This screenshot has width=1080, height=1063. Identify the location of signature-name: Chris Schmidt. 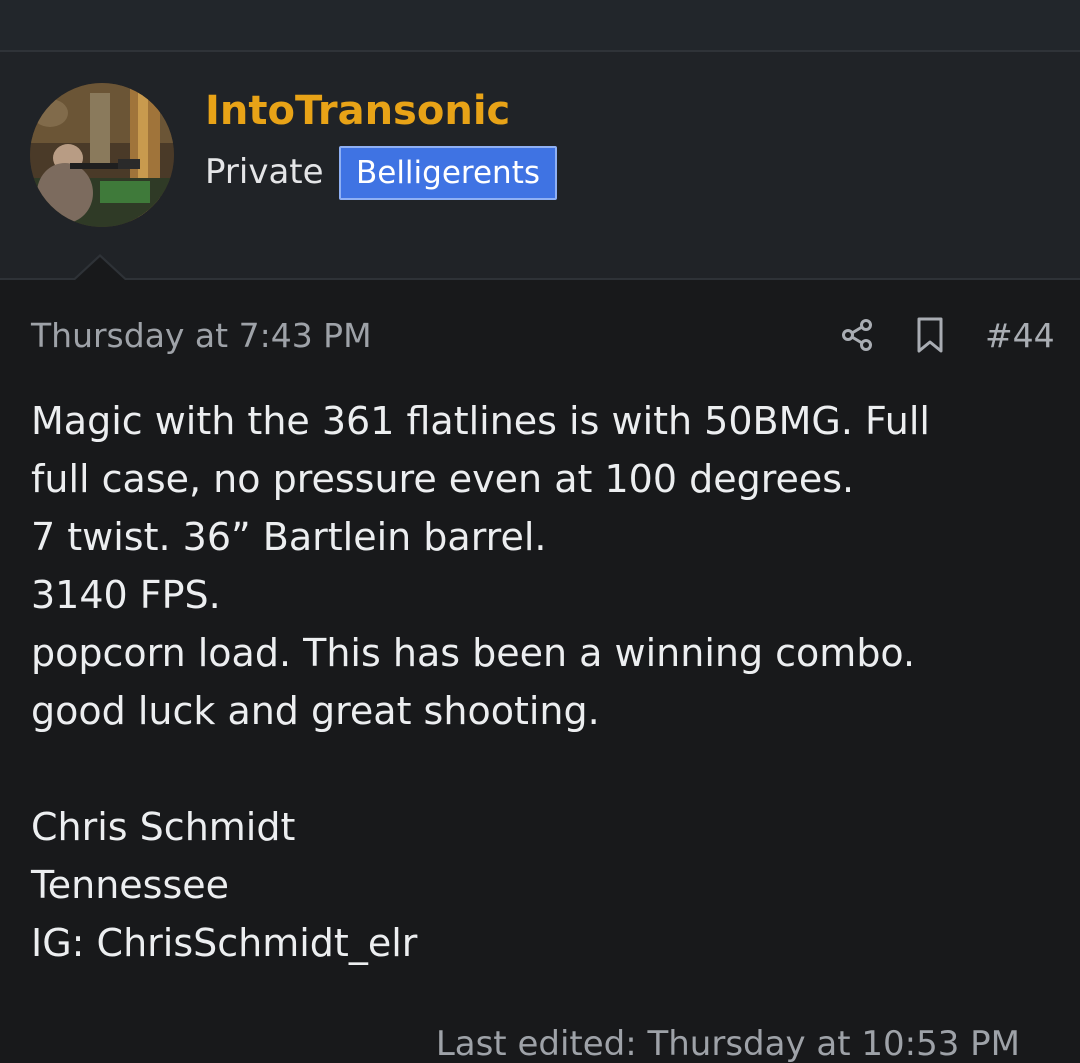
(163, 827).